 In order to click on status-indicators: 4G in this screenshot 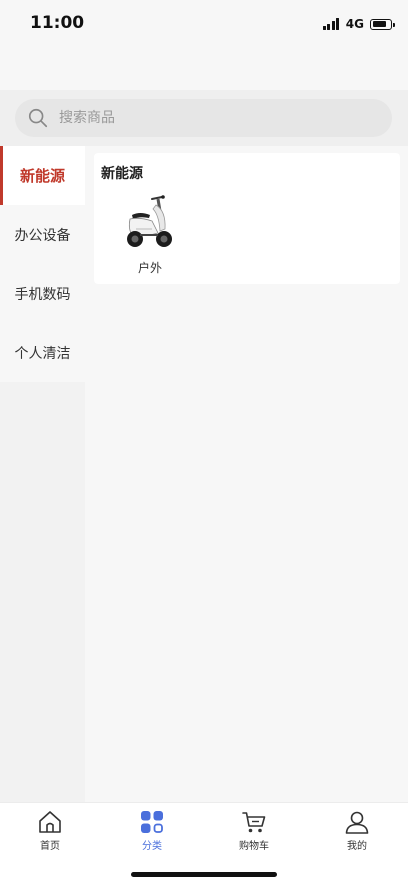, I will do `click(358, 24)`.